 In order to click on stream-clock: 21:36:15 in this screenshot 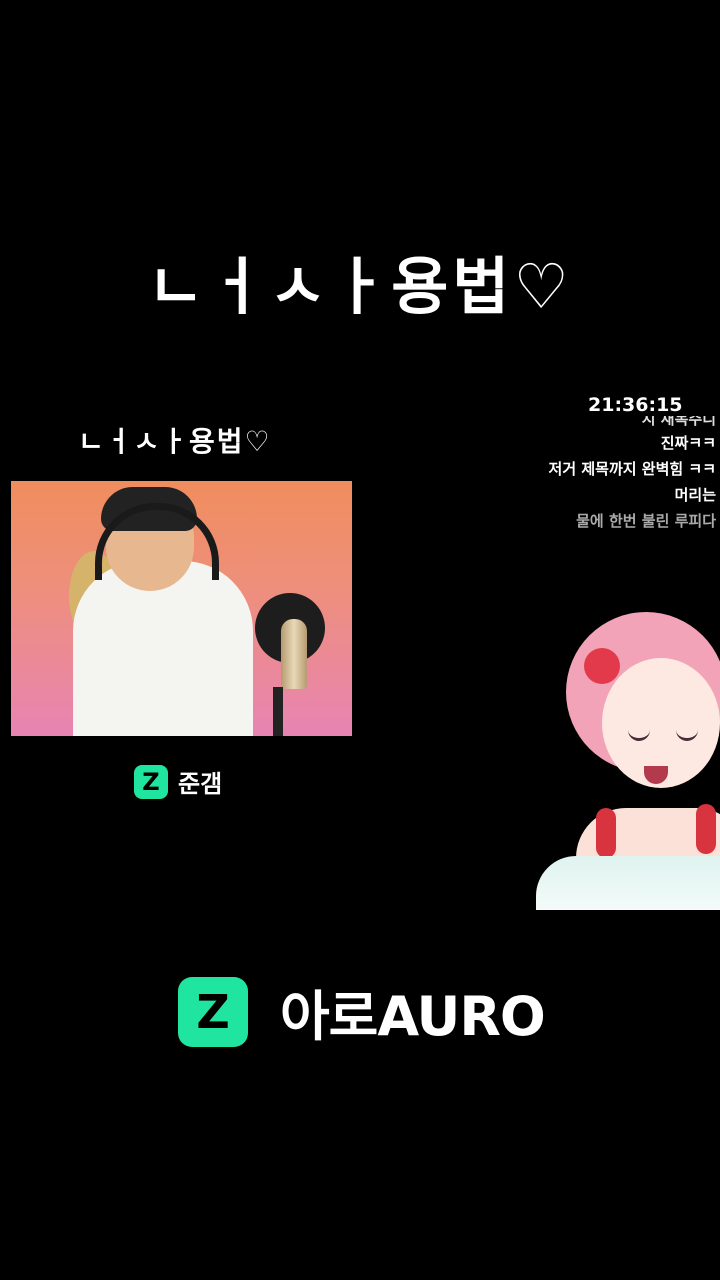, I will do `click(635, 405)`.